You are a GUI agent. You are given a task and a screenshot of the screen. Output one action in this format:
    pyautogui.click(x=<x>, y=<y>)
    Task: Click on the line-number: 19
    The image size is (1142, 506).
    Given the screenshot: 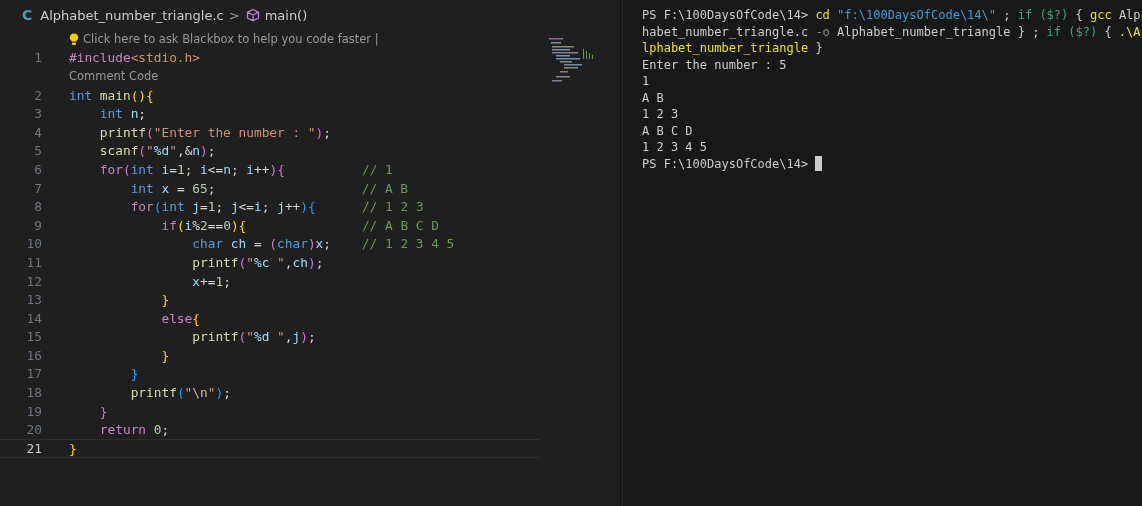 What is the action you would take?
    pyautogui.click(x=34, y=411)
    